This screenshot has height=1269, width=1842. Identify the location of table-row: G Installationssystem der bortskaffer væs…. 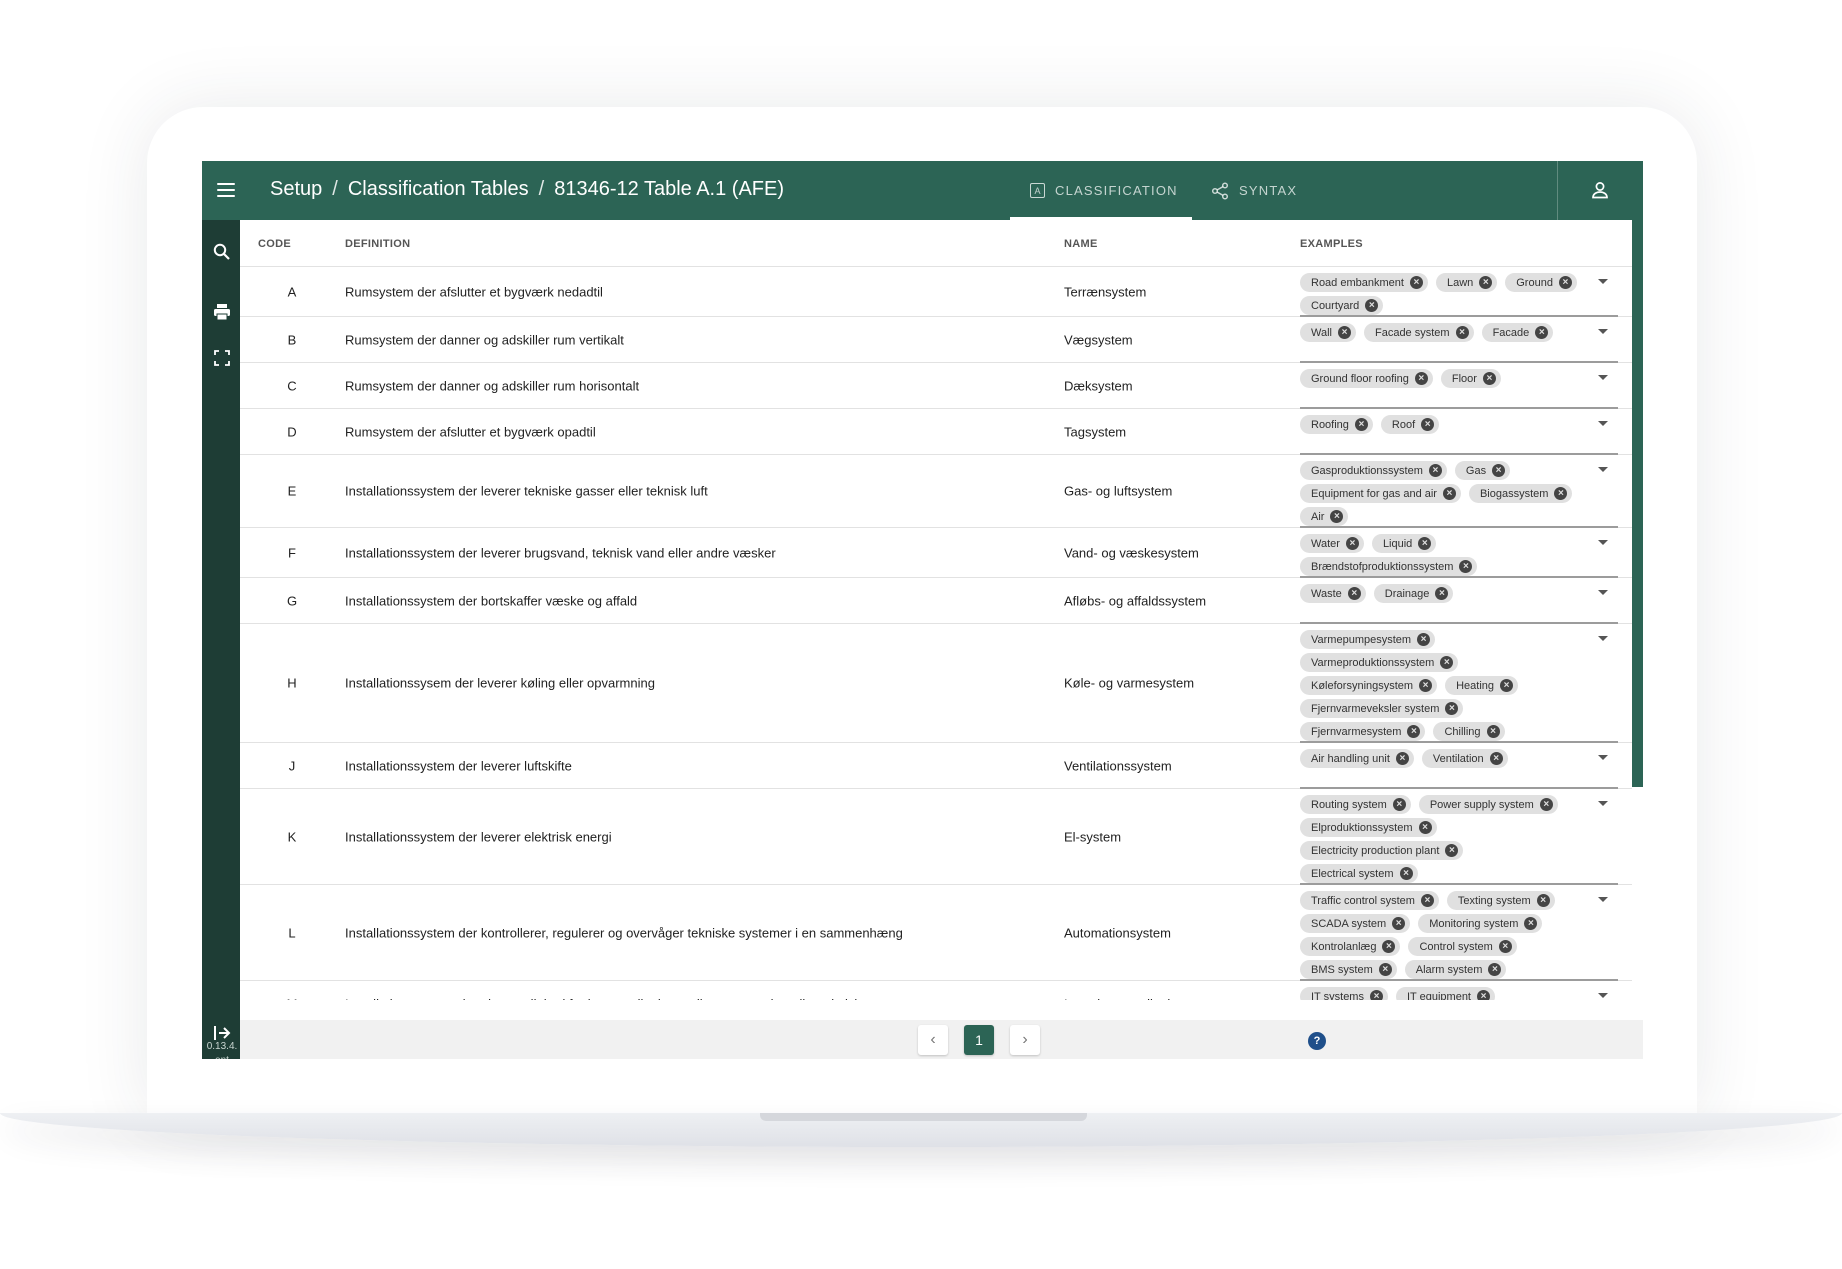
(936, 601).